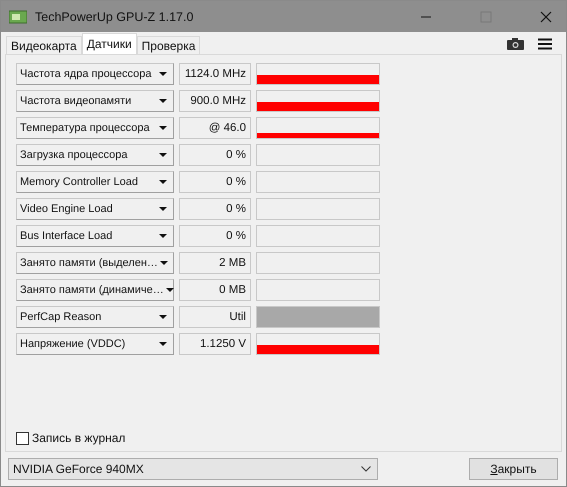  What do you see at coordinates (95, 101) in the screenshot?
I see `sensor-name-dropdown: Частота видеопамяти` at bounding box center [95, 101].